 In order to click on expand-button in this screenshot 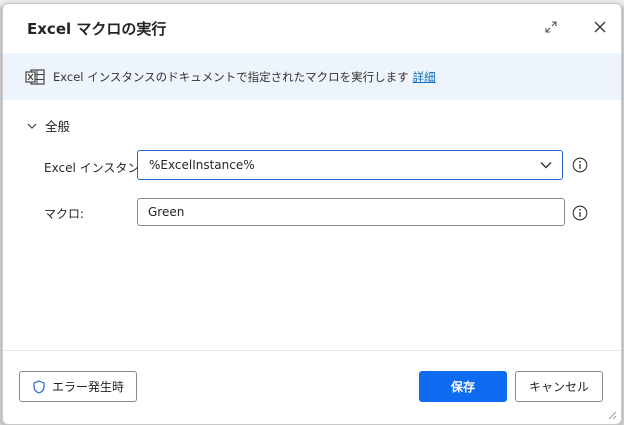, I will do `click(551, 27)`.